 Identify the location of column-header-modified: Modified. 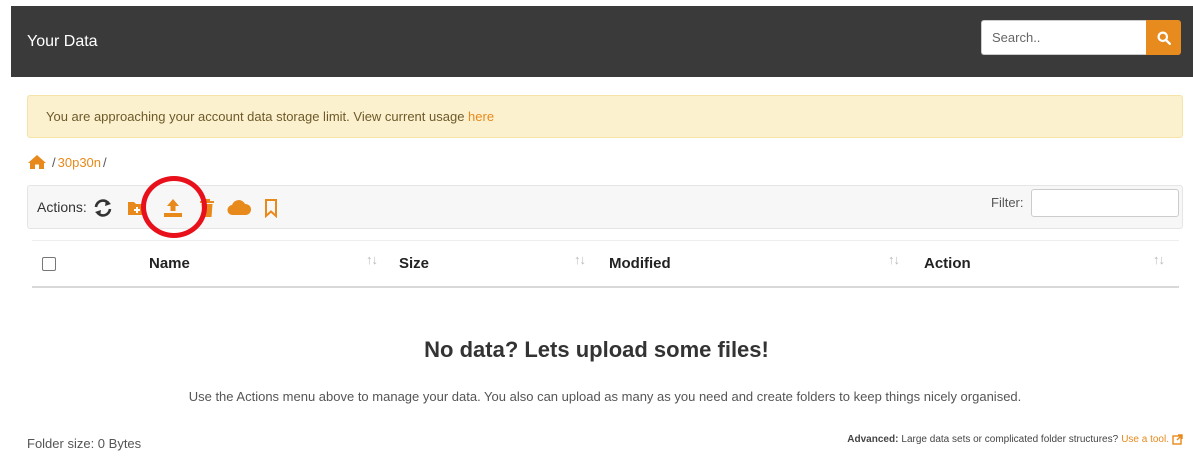
(640, 263).